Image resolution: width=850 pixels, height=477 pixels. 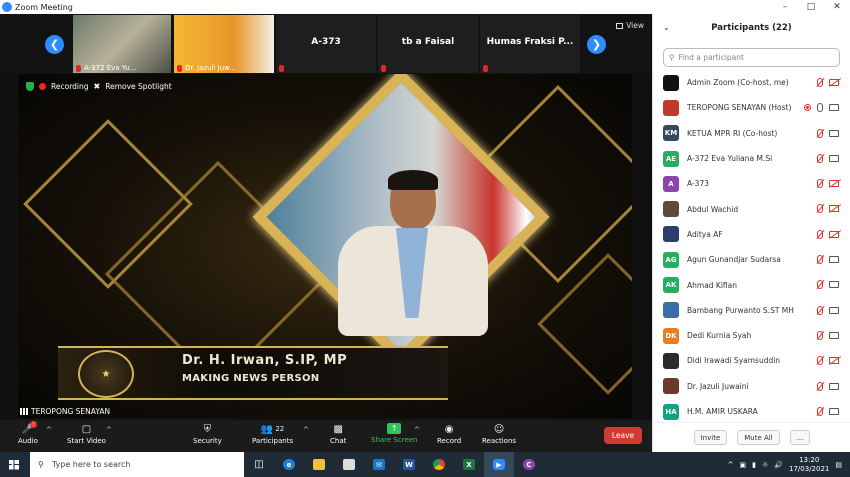 I want to click on start-button, so click(x=14, y=464).